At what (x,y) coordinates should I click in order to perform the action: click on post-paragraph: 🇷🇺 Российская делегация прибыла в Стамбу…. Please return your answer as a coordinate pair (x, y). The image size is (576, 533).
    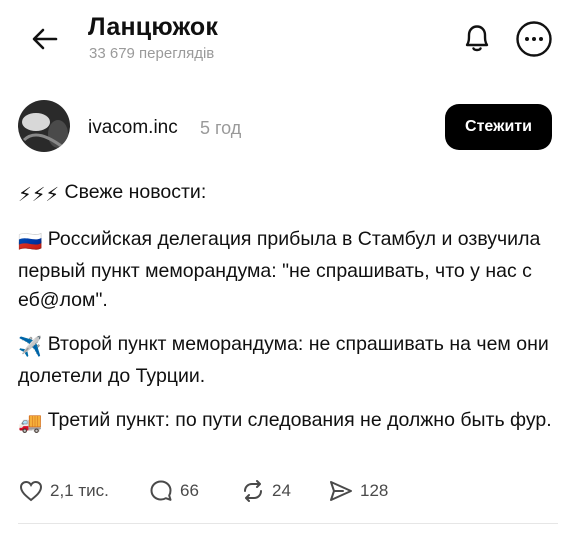
    Looking at the image, I should click on (279, 269).